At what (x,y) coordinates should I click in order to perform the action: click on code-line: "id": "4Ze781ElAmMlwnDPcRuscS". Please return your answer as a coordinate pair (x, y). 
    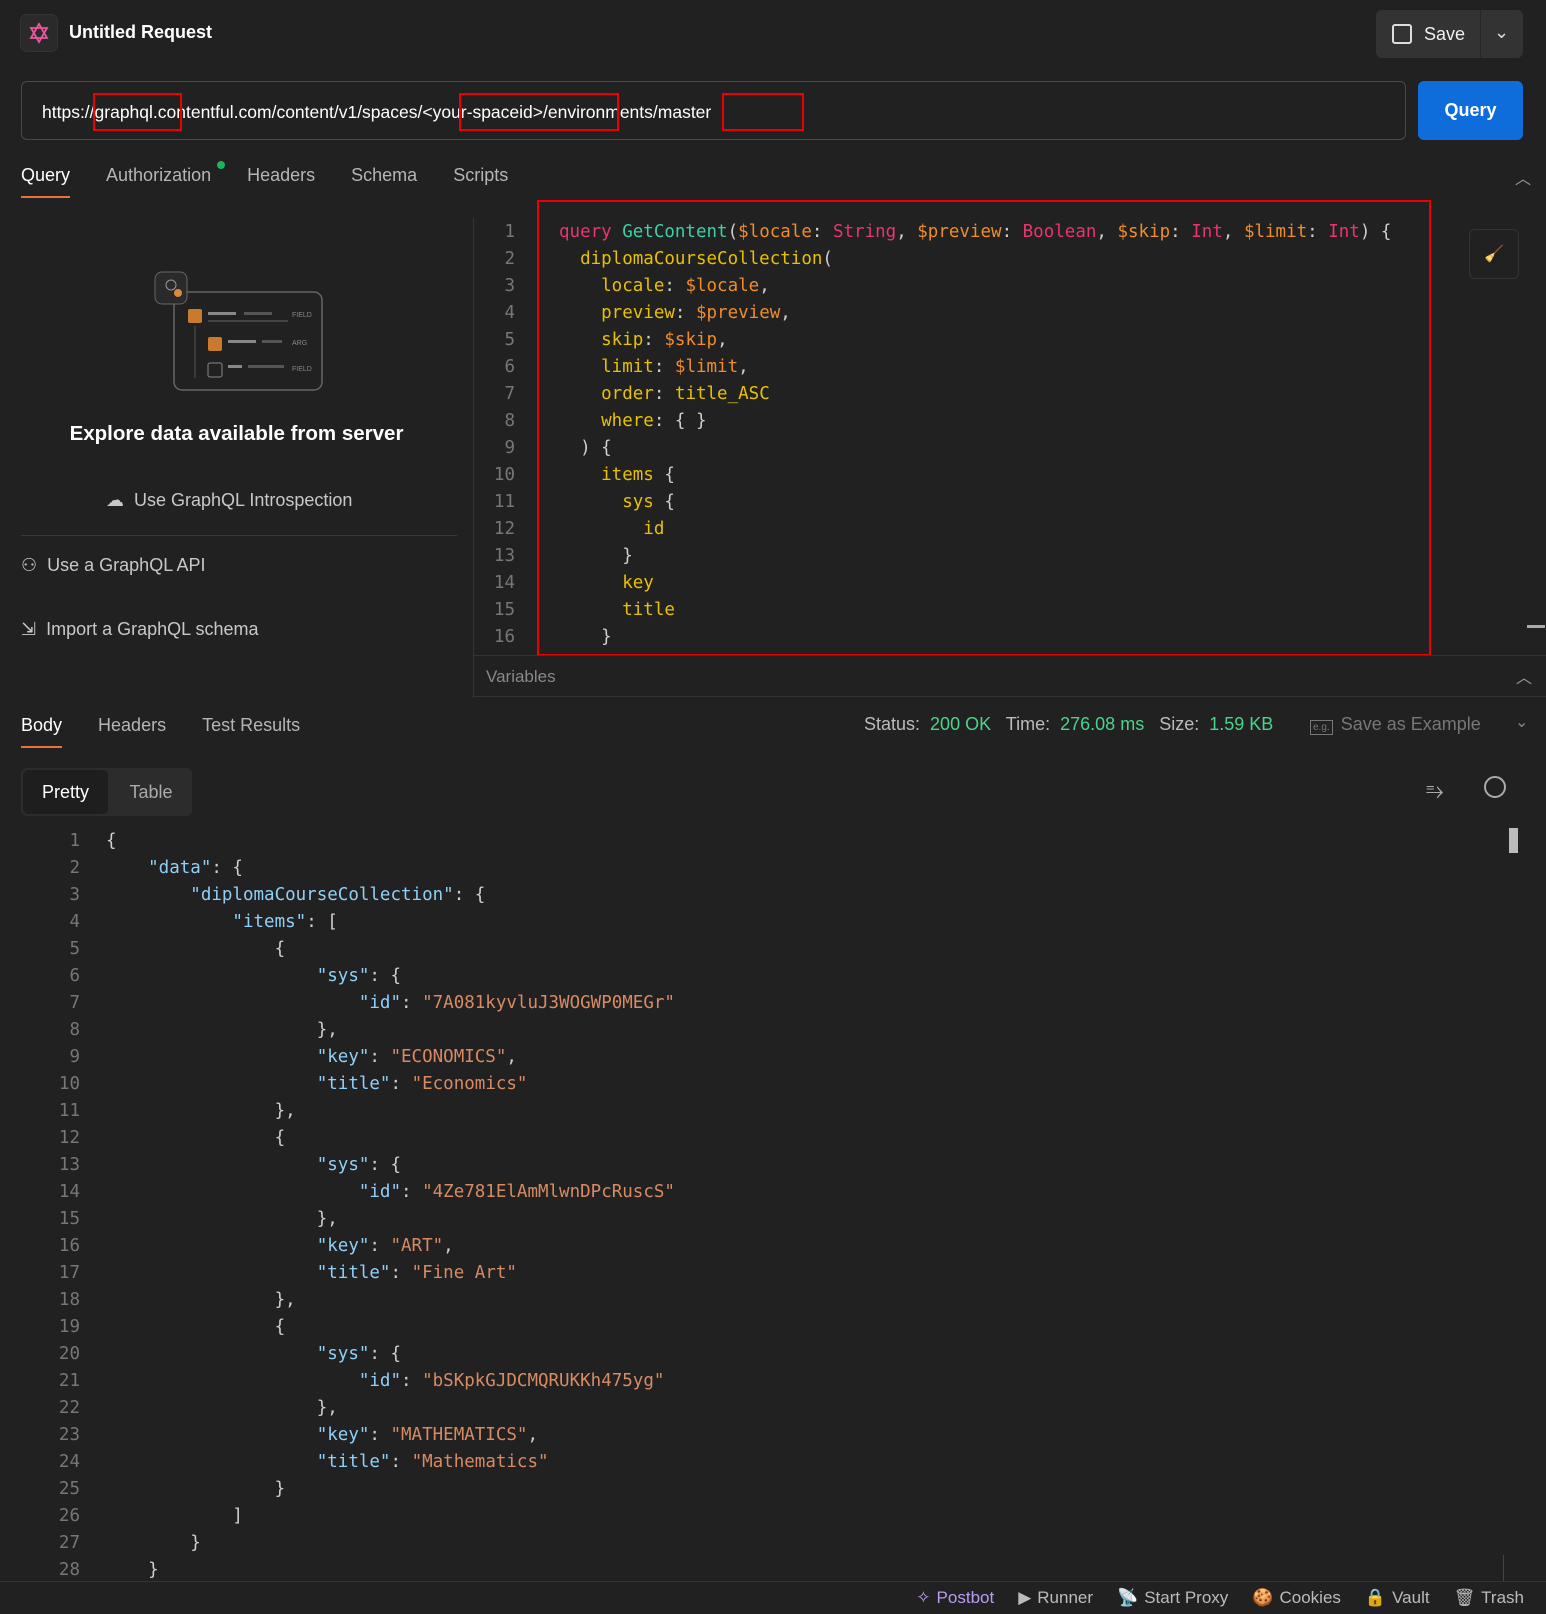
    Looking at the image, I should click on (390, 1192).